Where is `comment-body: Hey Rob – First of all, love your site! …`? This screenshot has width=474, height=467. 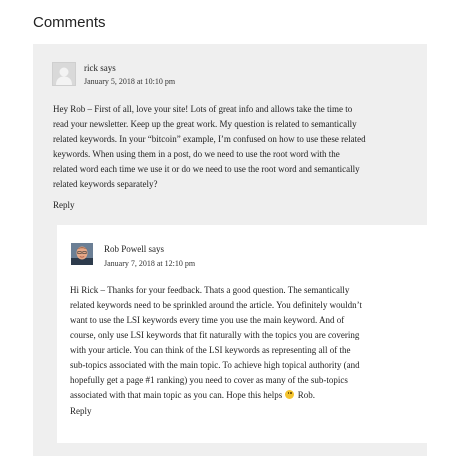 comment-body: Hey Rob – First of all, love your site! … is located at coordinates (209, 147).